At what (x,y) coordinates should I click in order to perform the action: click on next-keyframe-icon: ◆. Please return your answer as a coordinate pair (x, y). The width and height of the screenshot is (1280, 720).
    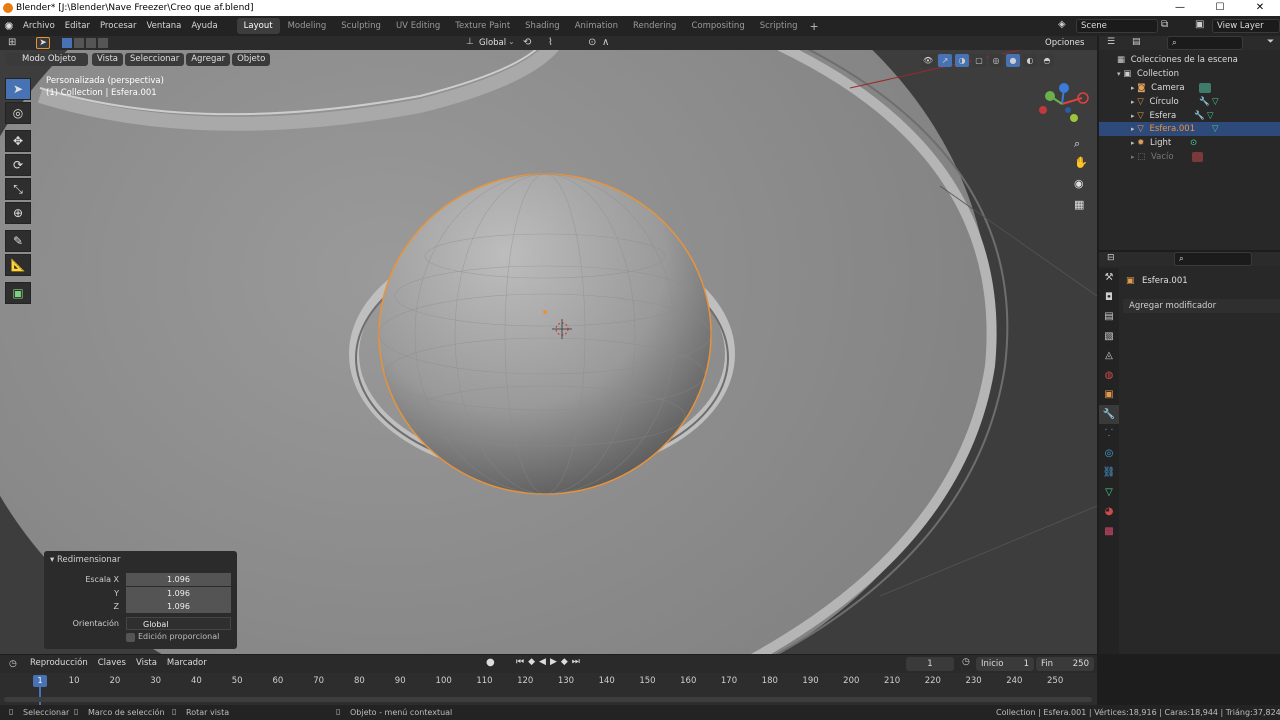
    Looking at the image, I should click on (564, 662).